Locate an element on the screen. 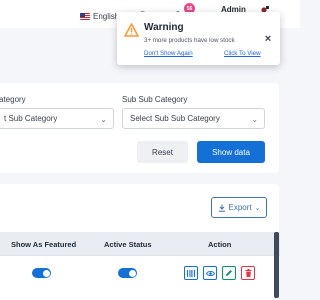  pencil-icon is located at coordinates (229, 273).